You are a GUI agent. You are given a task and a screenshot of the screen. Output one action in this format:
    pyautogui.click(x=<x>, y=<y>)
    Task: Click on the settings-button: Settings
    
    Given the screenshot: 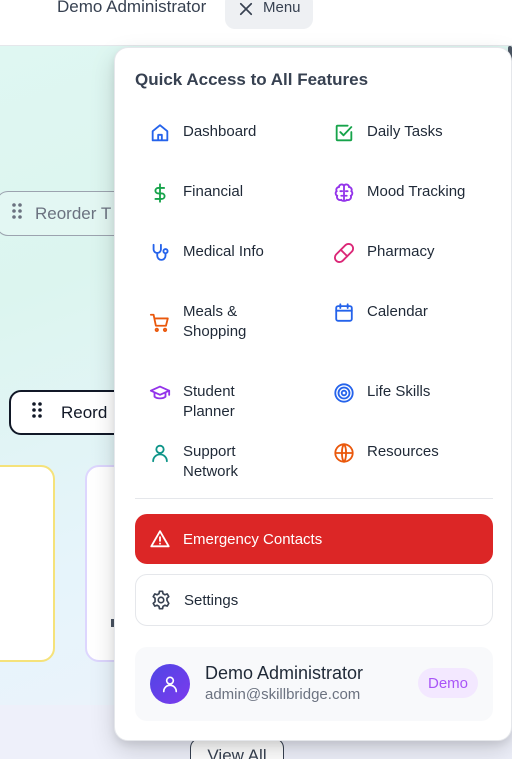 What is the action you would take?
    pyautogui.click(x=314, y=600)
    